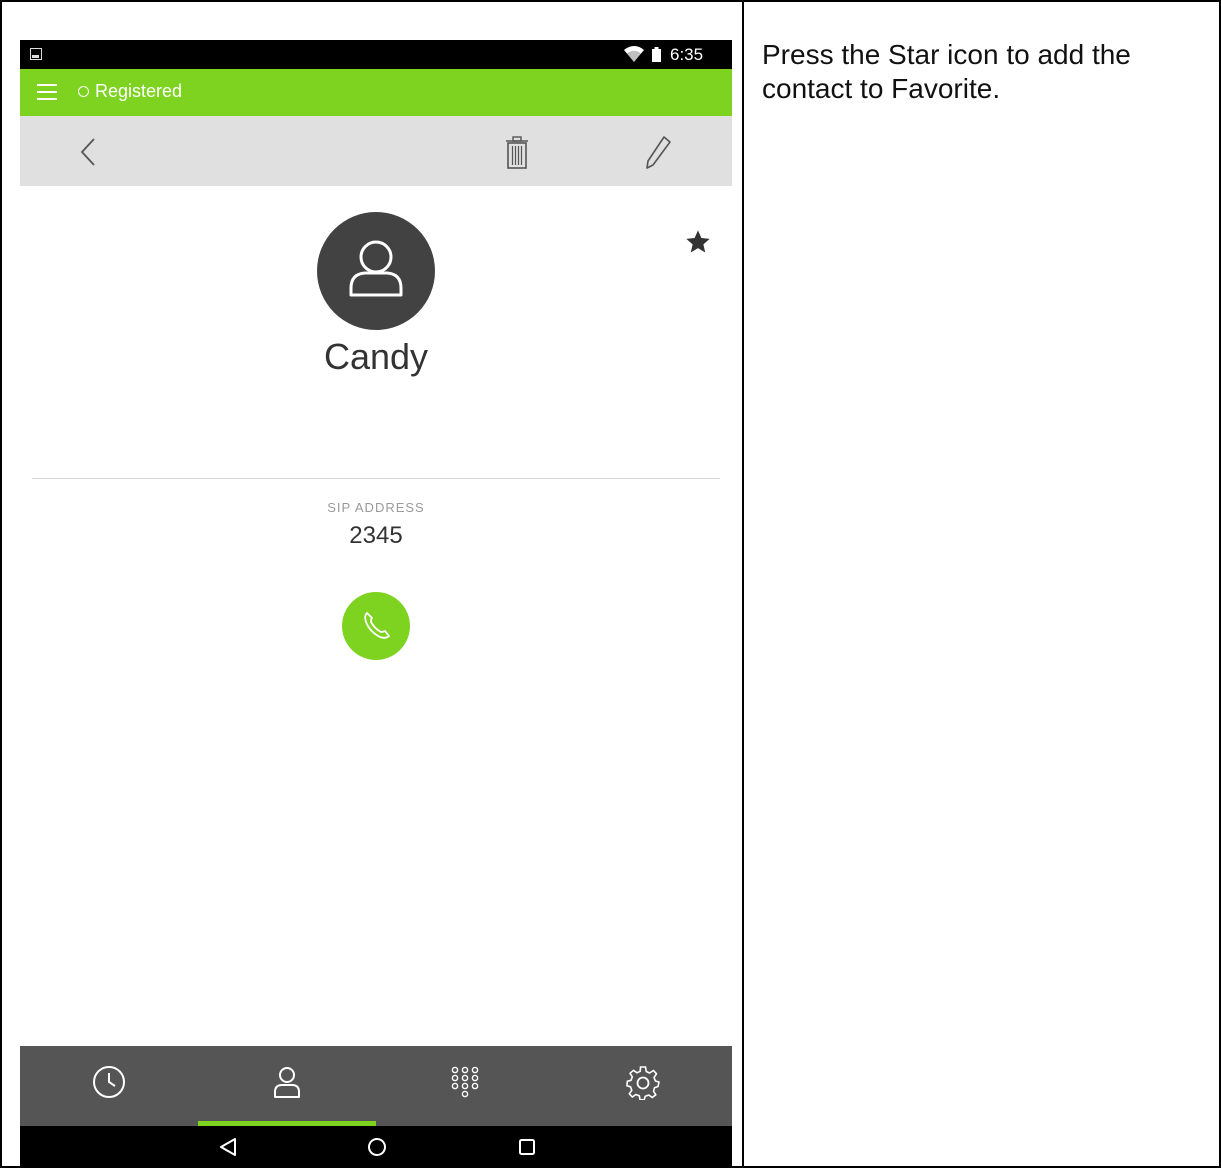  I want to click on chevron-left-icon, so click(89, 152).